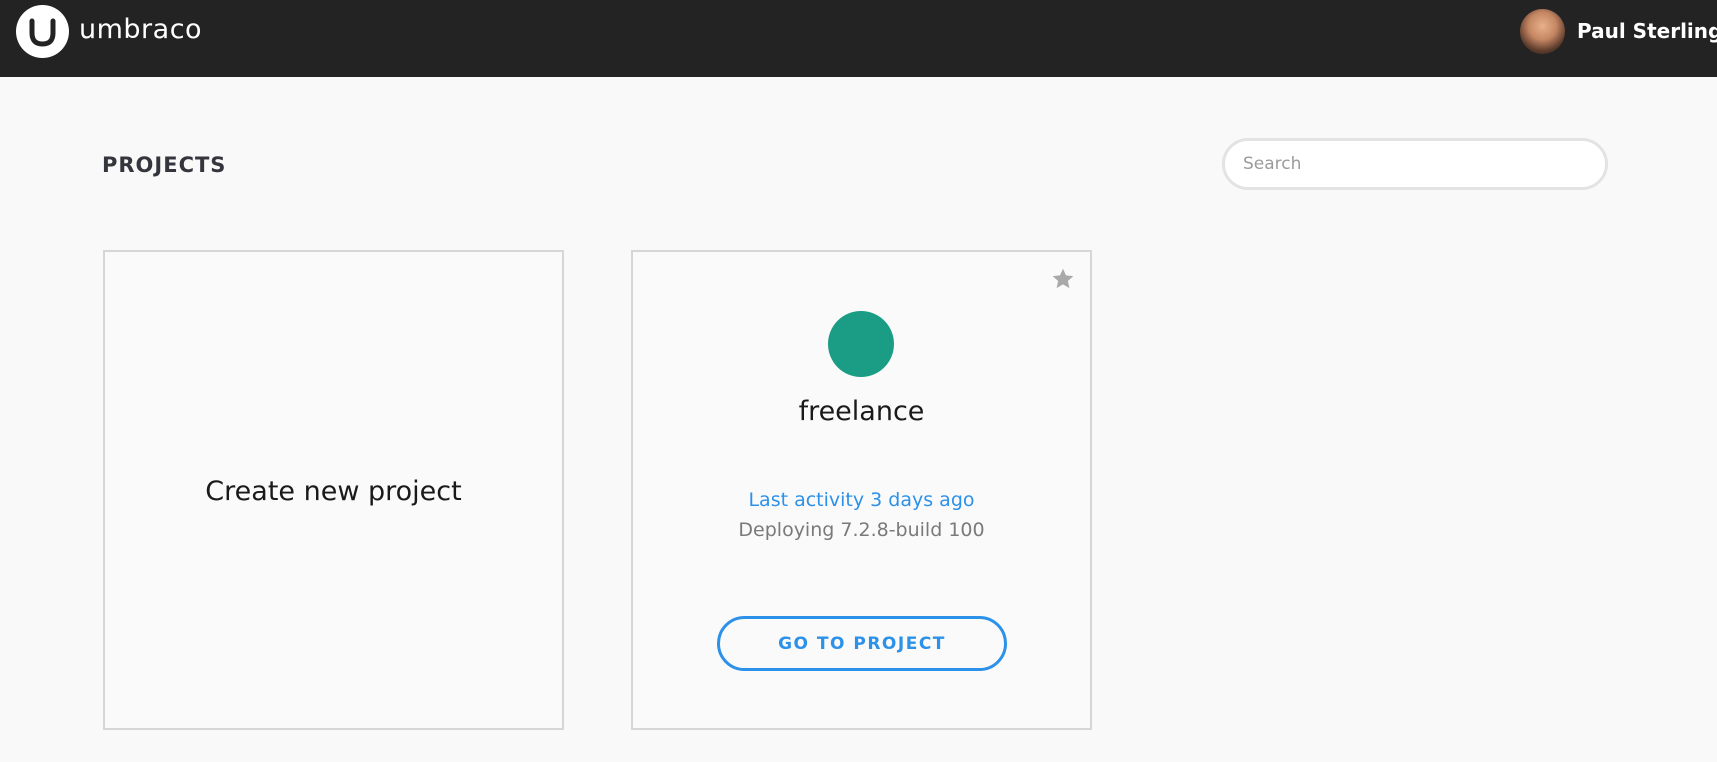  Describe the element at coordinates (861, 500) in the screenshot. I see `last-activity-link: Last activity 3 days ago` at that location.